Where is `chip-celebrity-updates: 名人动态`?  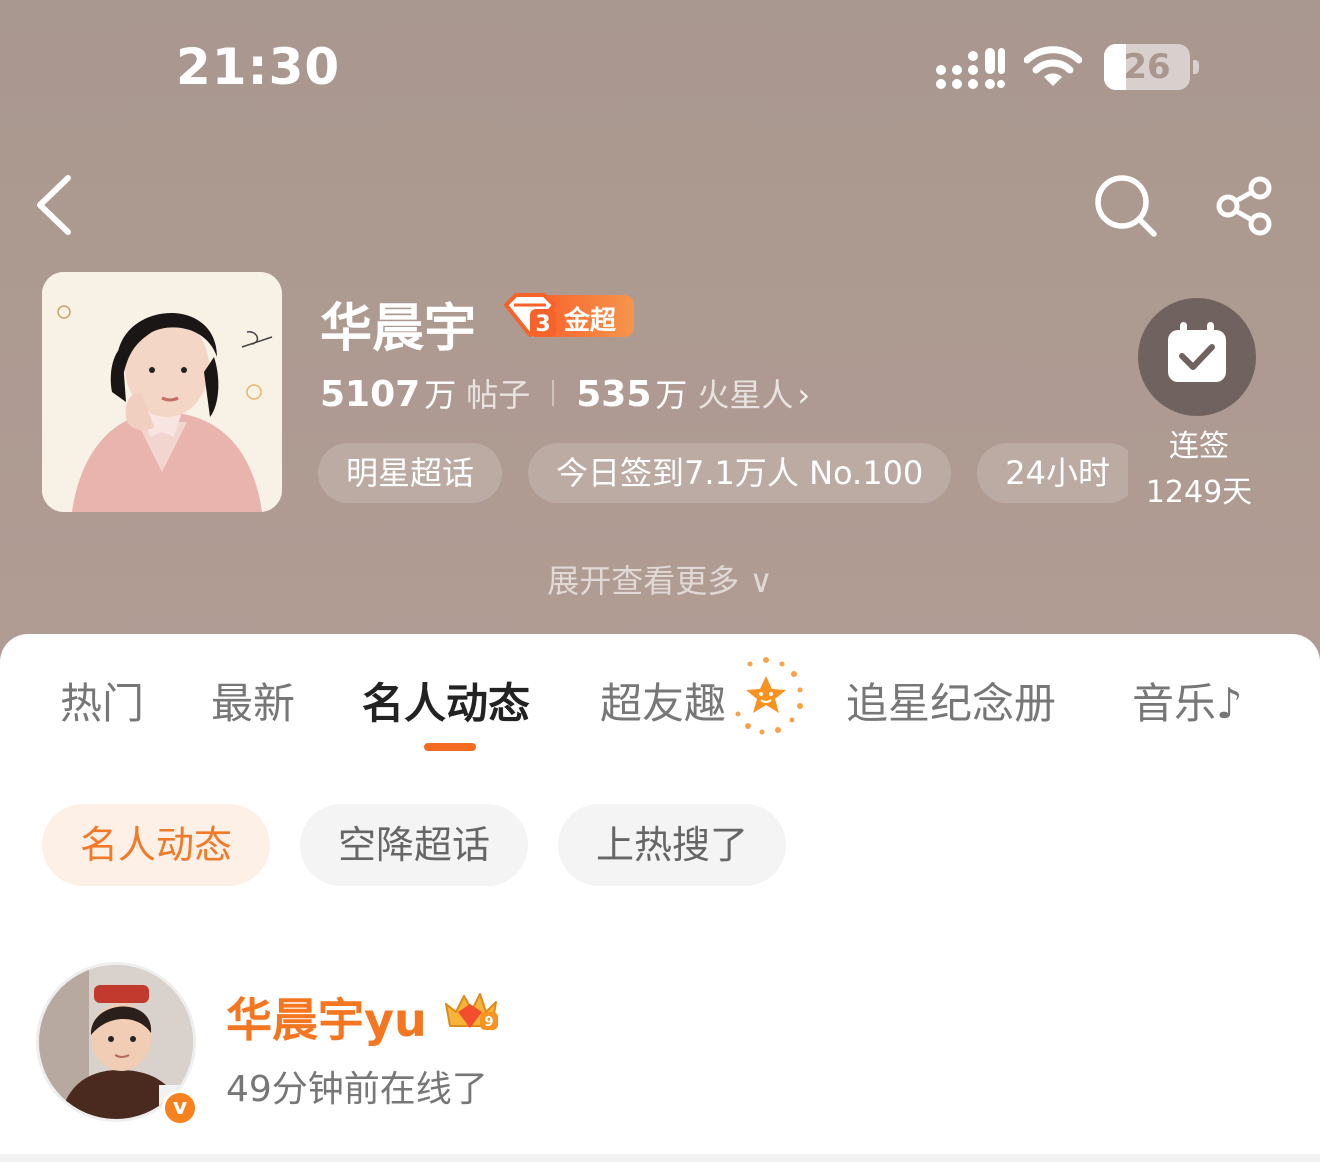 chip-celebrity-updates: 名人动态 is located at coordinates (156, 845).